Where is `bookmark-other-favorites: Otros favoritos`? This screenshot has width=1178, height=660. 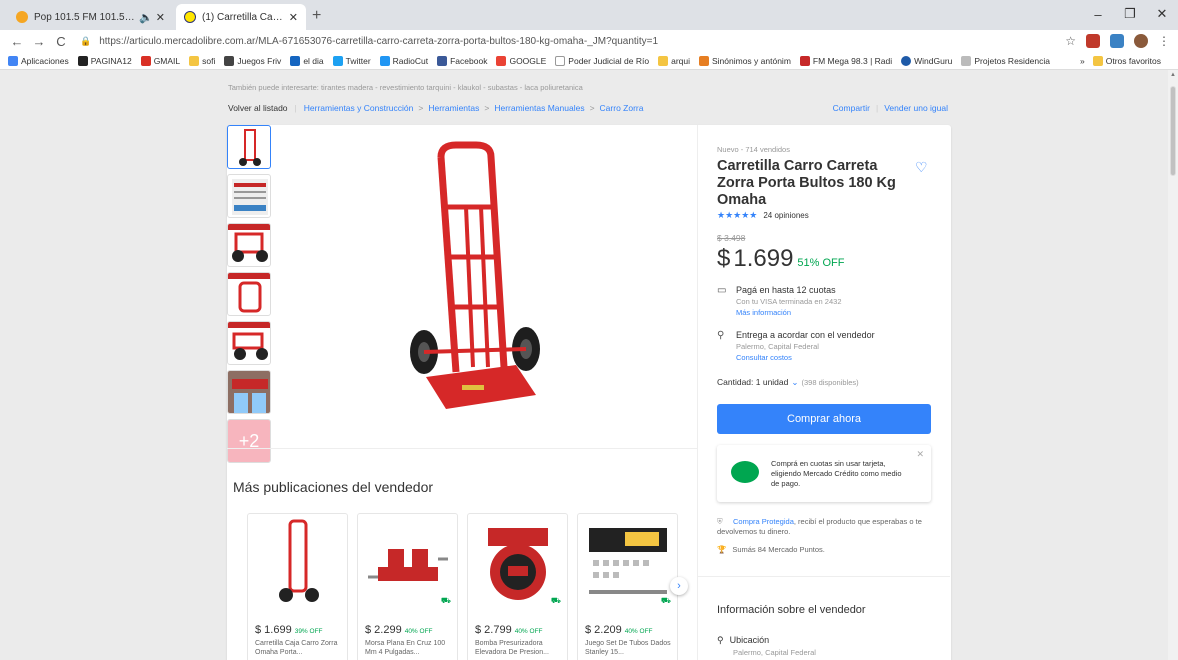
bookmark-other-favorites: Otros favoritos is located at coordinates (1126, 60).